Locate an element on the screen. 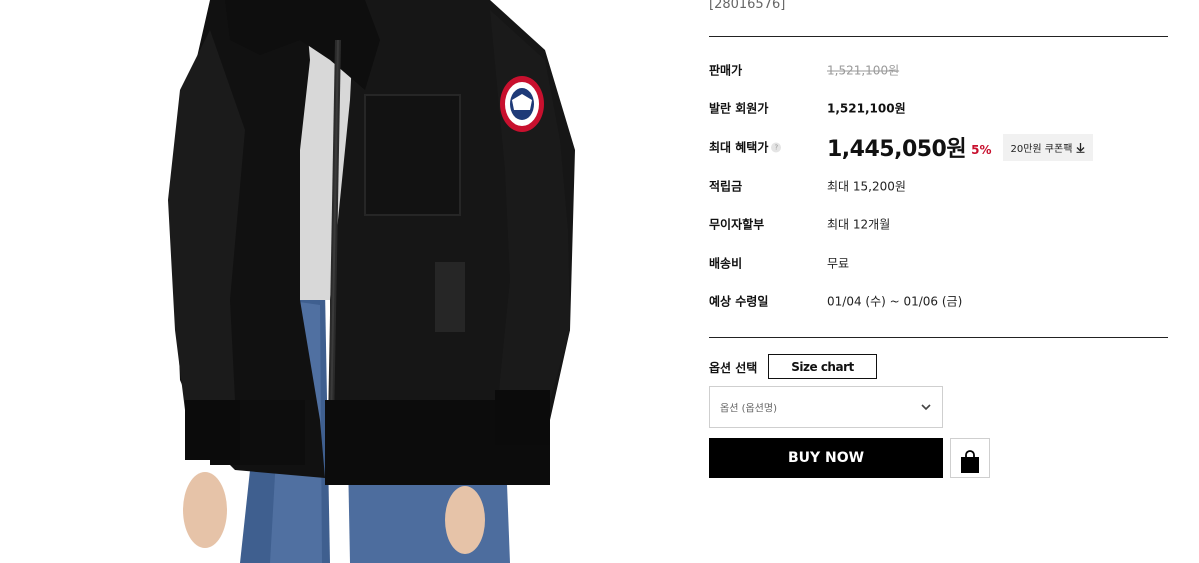 This screenshot has width=1199, height=563. points-label: 적립금 is located at coordinates (726, 186).